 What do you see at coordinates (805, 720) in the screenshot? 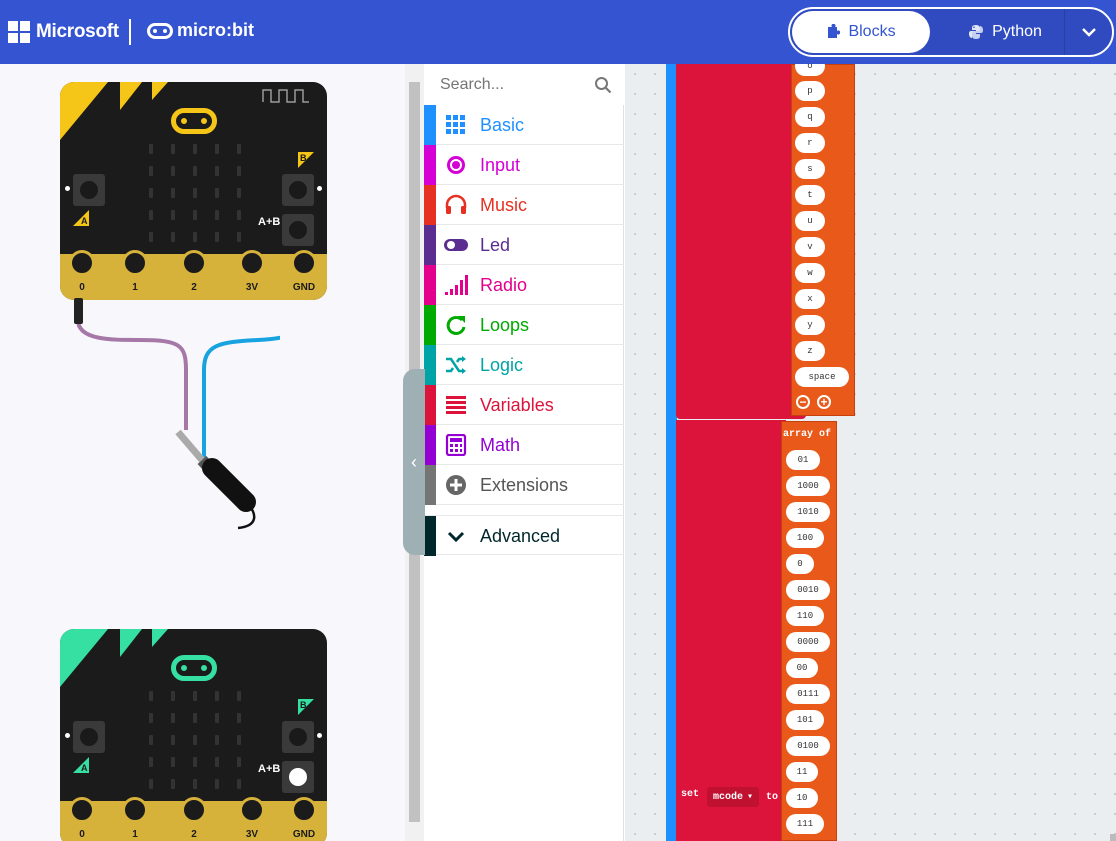
I see `string-item: 101` at bounding box center [805, 720].